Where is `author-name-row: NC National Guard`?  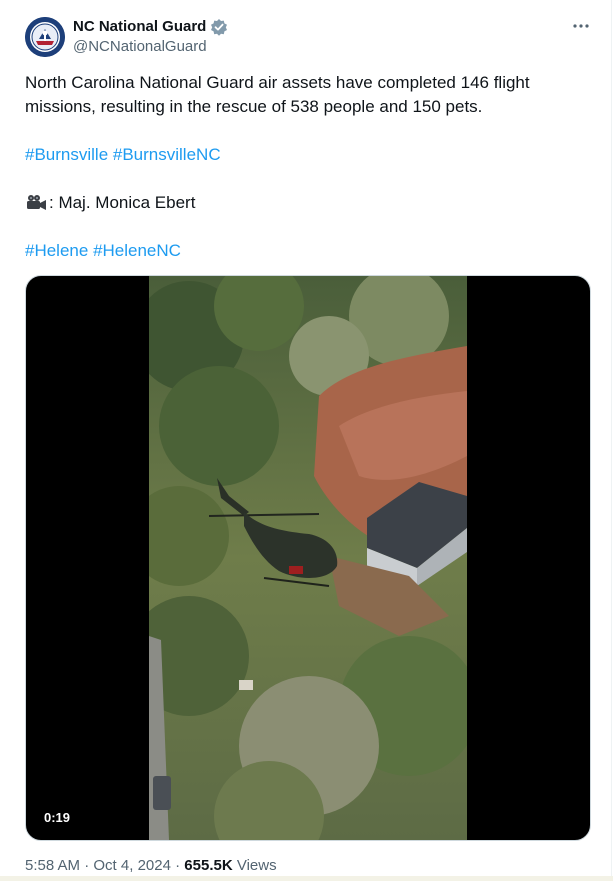
author-name-row: NC National Guard is located at coordinates (150, 27).